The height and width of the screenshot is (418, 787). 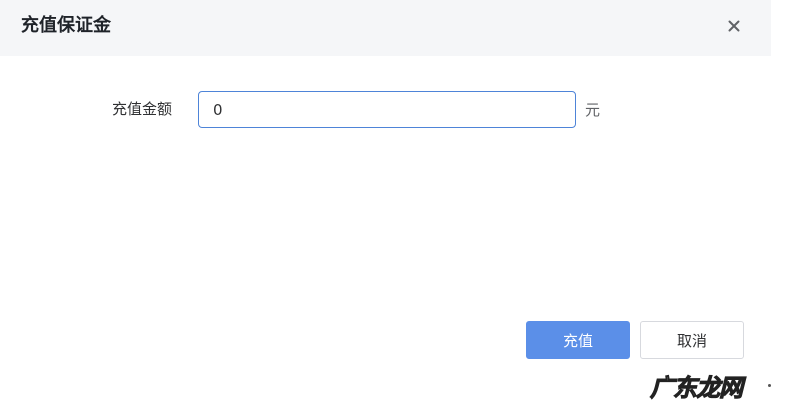 I want to click on close-icon, so click(x=734, y=26).